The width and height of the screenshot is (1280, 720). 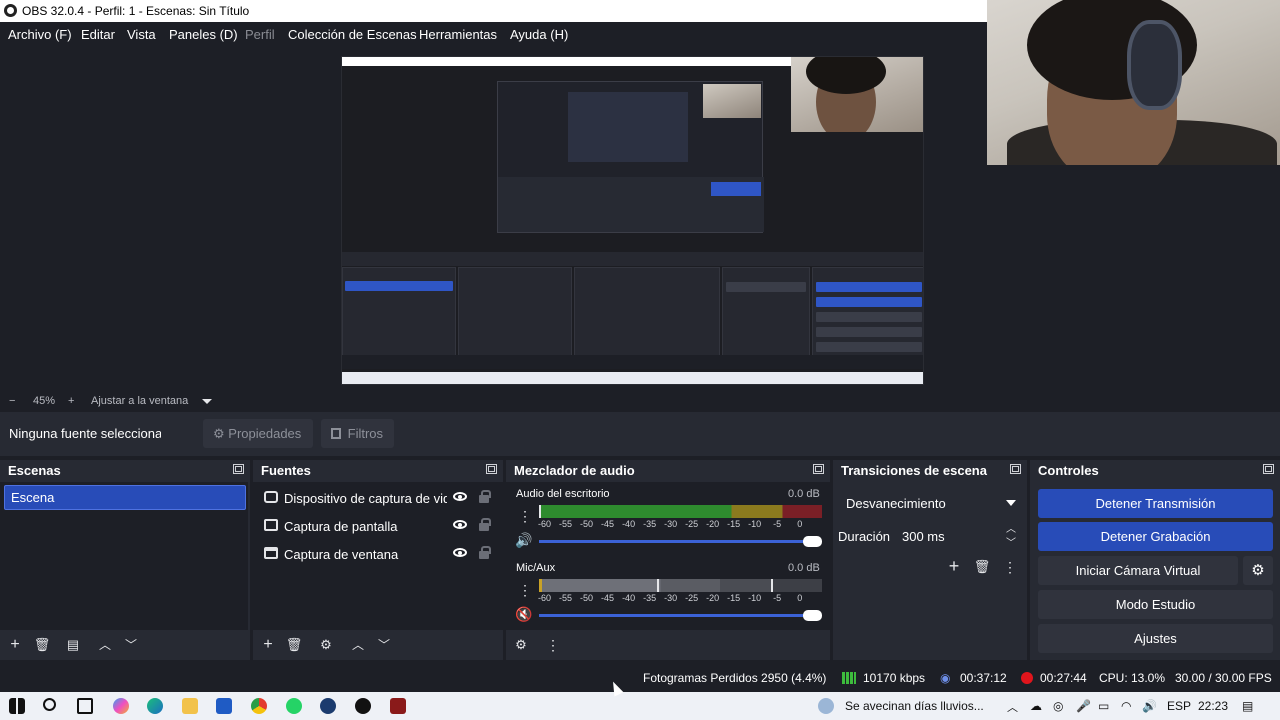 I want to click on camera-tray-icon: ◎, so click(x=1058, y=706).